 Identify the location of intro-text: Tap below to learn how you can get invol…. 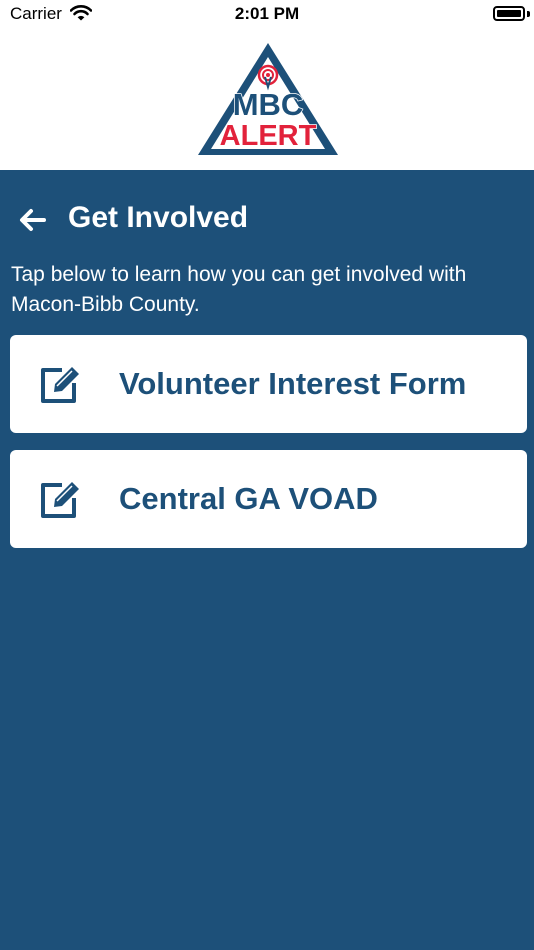
(239, 289).